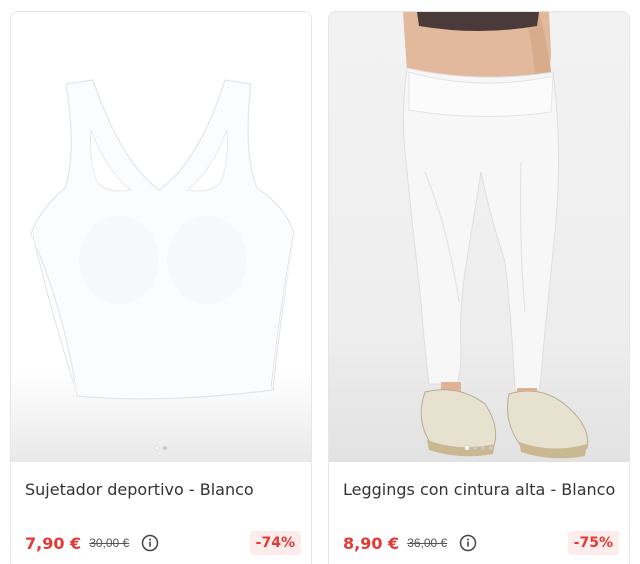  Describe the element at coordinates (53, 543) in the screenshot. I see `current-price: 7,90 €` at that location.